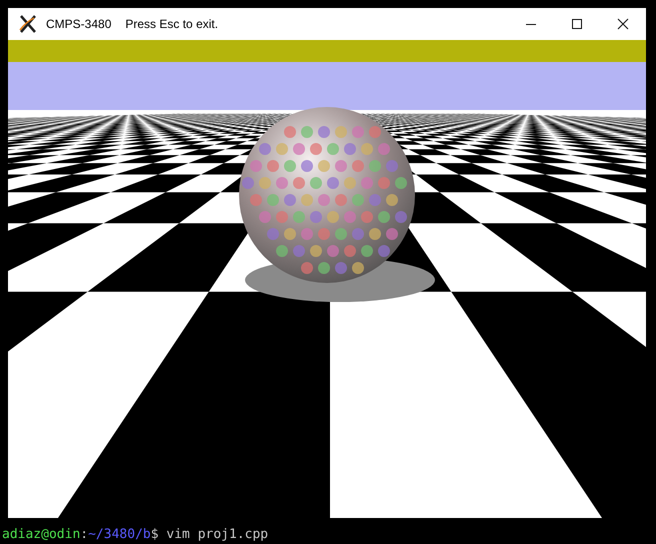 The height and width of the screenshot is (544, 656). Describe the element at coordinates (171, 24) in the screenshot. I see `window-hint: Press Esc to exit.` at that location.